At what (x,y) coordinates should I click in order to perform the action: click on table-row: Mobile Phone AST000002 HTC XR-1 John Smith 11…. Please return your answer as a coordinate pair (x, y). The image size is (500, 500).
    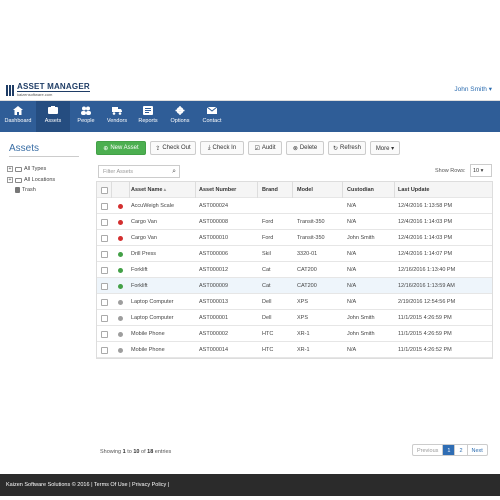
    Looking at the image, I should click on (294, 334).